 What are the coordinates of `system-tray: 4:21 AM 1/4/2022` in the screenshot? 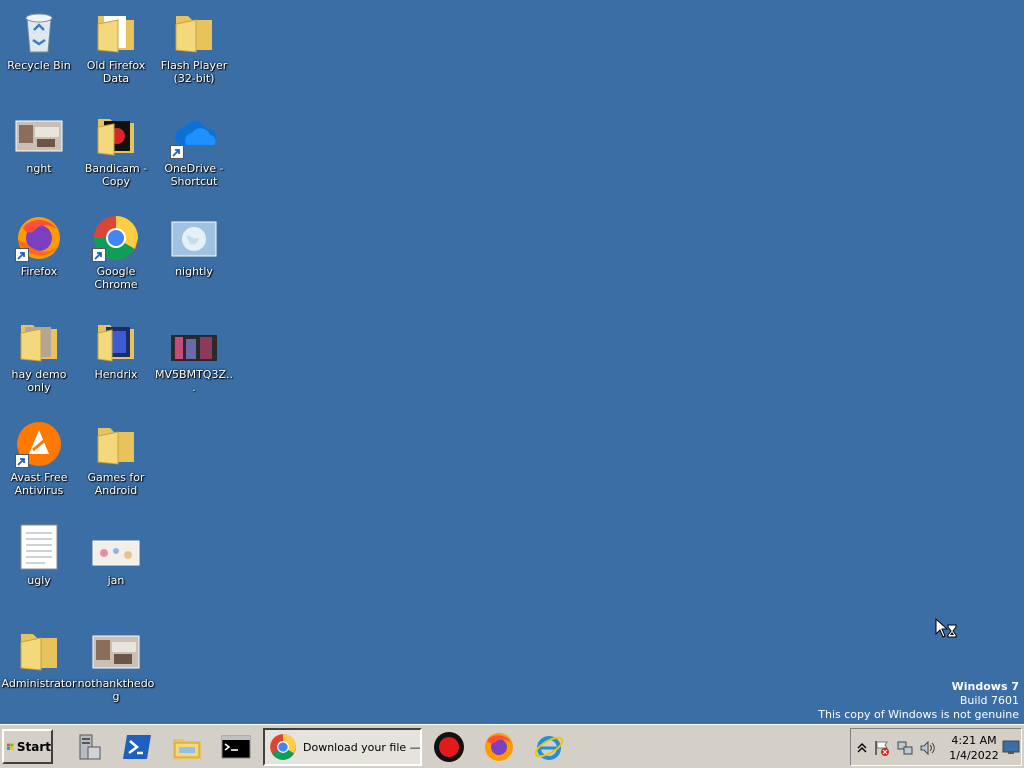 It's located at (936, 747).